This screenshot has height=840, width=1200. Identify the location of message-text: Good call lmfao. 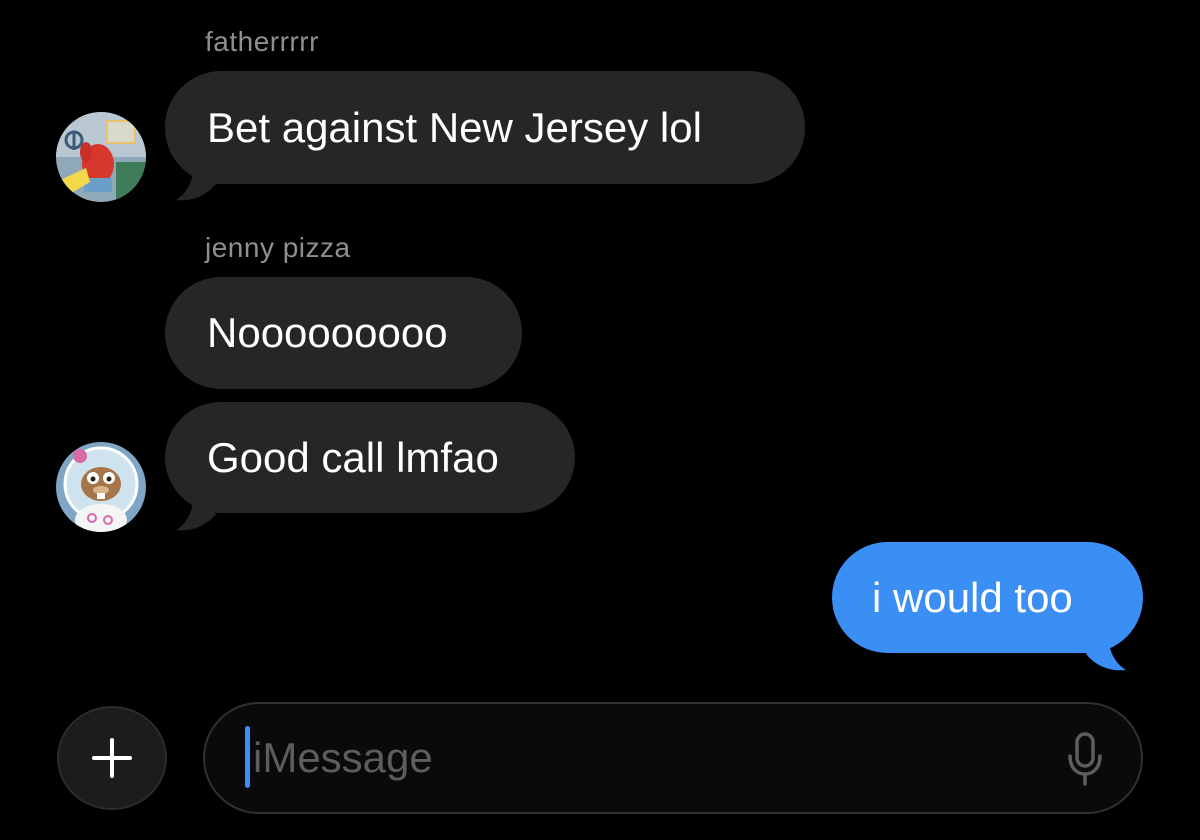
(353, 457).